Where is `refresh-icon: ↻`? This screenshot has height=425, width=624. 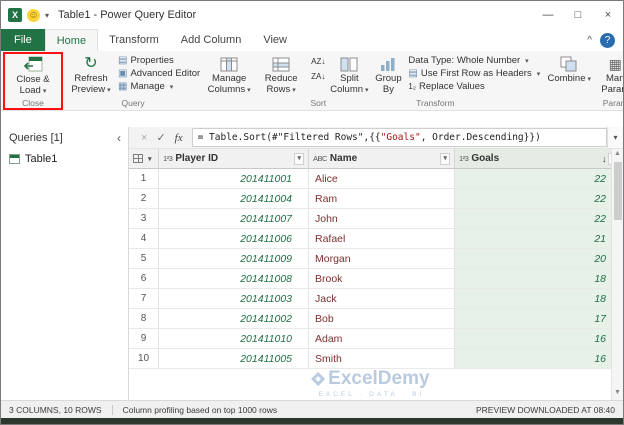 refresh-icon: ↻ is located at coordinates (91, 63).